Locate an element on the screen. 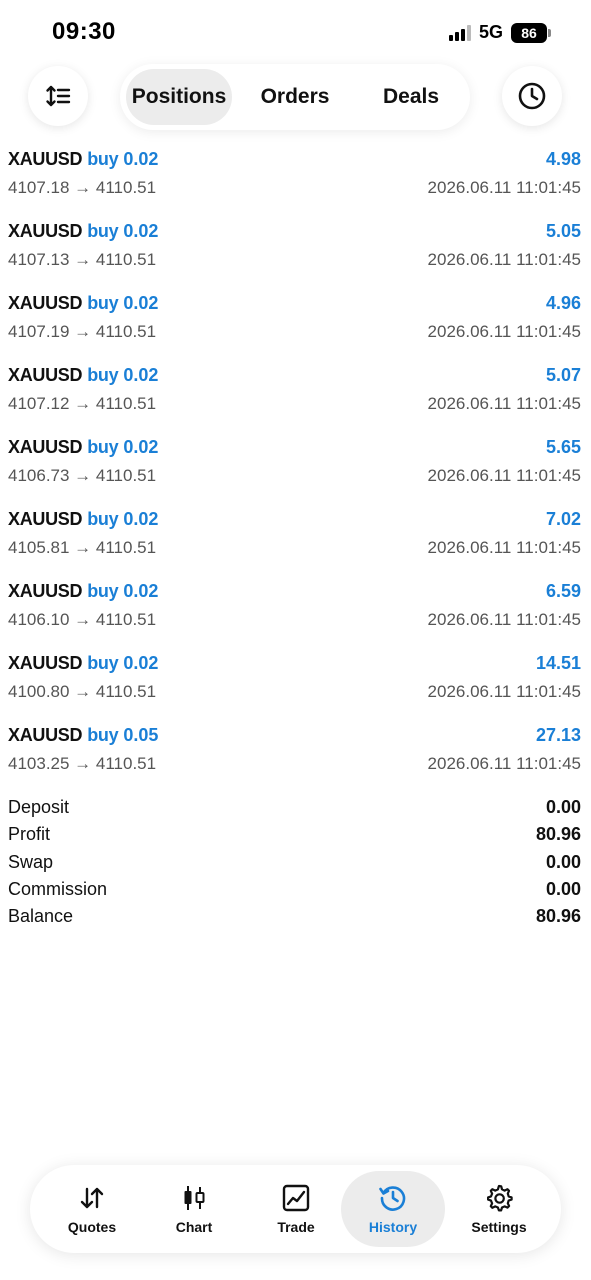  tab-positions-label: Positions is located at coordinates (179, 96).